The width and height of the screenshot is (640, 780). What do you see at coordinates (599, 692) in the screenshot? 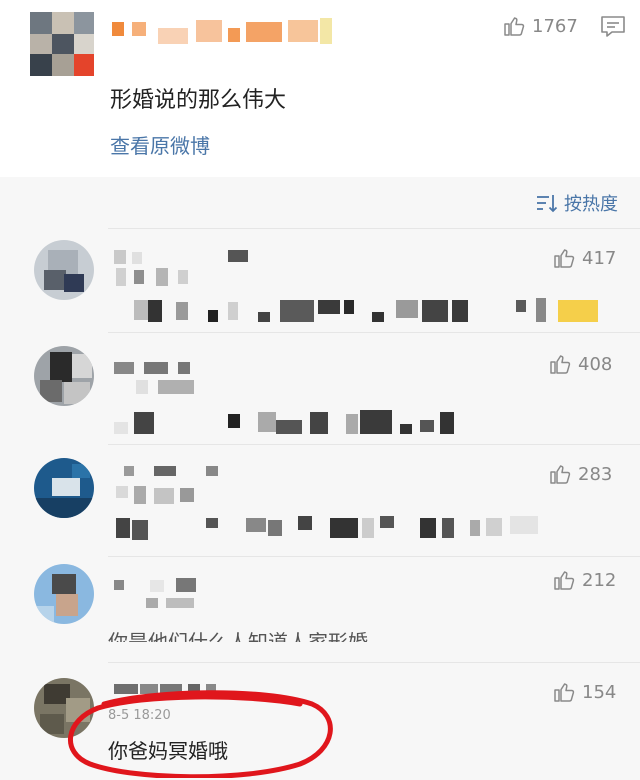
I see `like-count: 154` at bounding box center [599, 692].